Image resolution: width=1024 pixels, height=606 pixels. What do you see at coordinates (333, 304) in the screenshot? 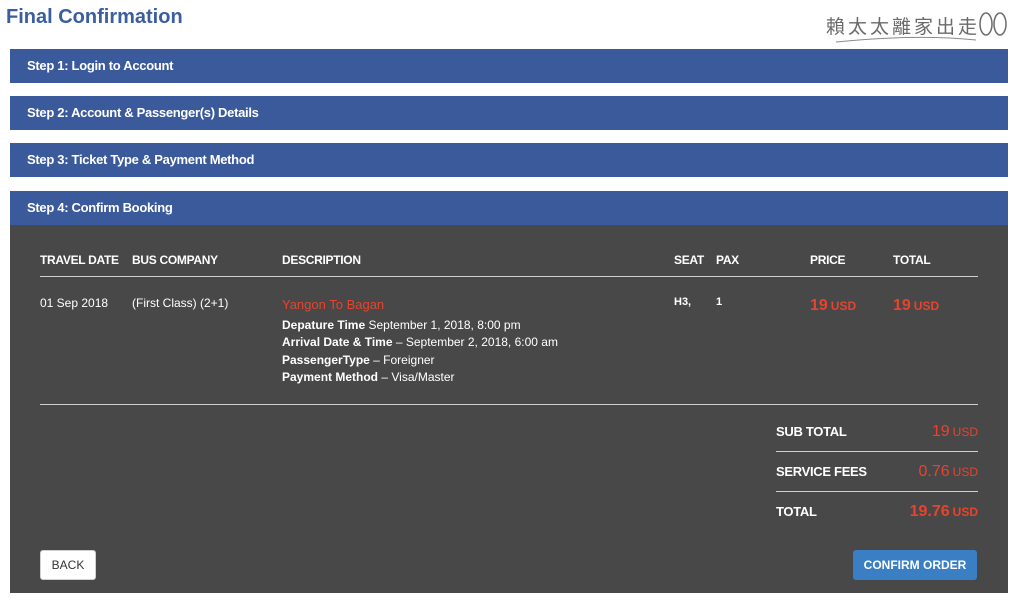
I see `row-route: Yangon To Bagan` at bounding box center [333, 304].